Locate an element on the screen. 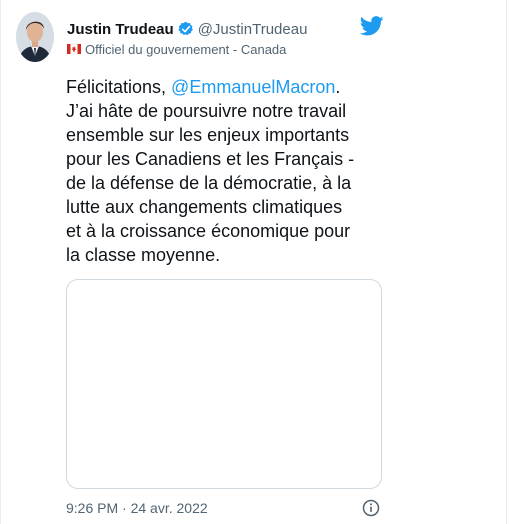  tweet-line-1: Félicitations, @EmmanuelMacron. is located at coordinates (233, 87).